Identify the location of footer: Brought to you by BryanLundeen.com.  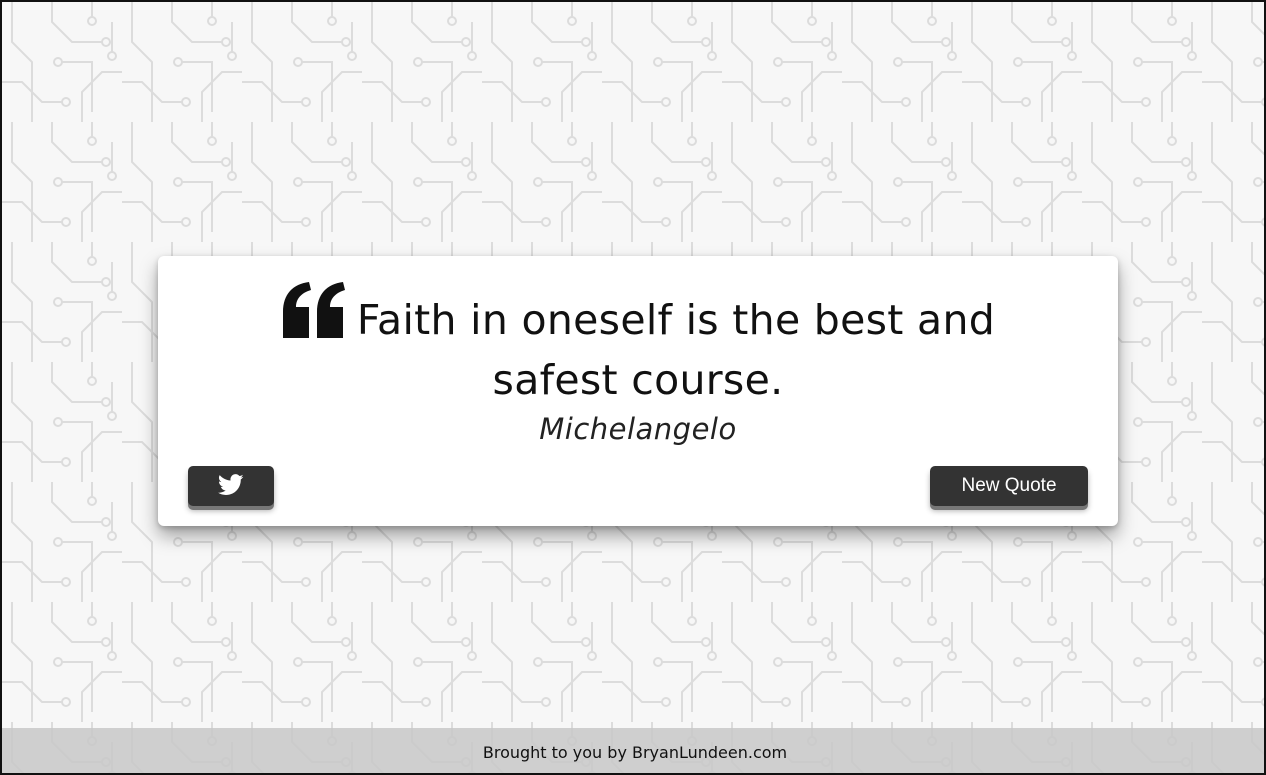
(633, 750).